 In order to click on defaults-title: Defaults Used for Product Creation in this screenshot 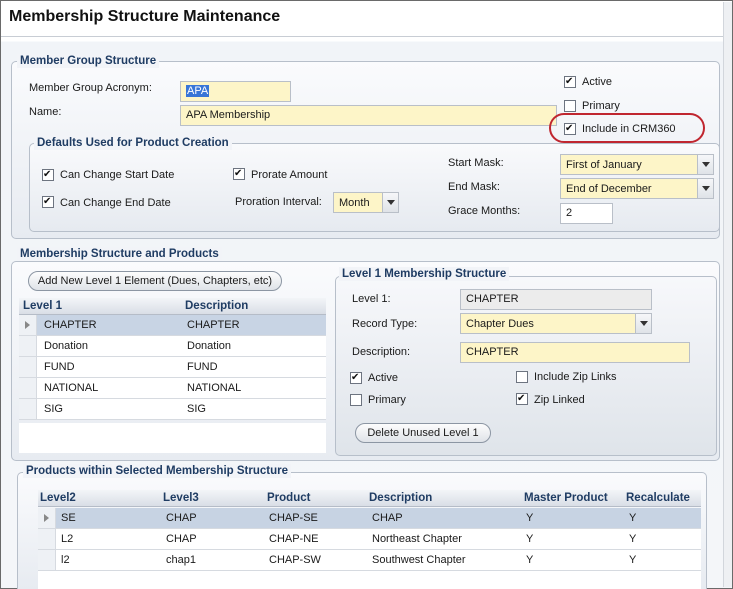, I will do `click(133, 143)`.